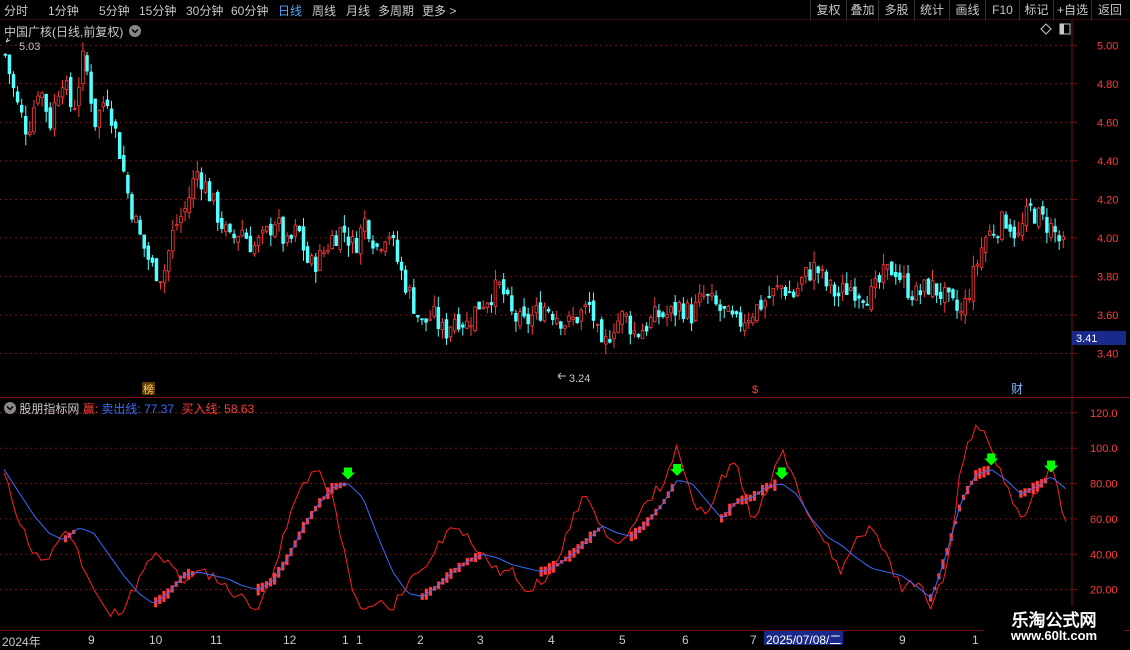 The image size is (1130, 650). I want to click on f10-button: F10, so click(1002, 10).